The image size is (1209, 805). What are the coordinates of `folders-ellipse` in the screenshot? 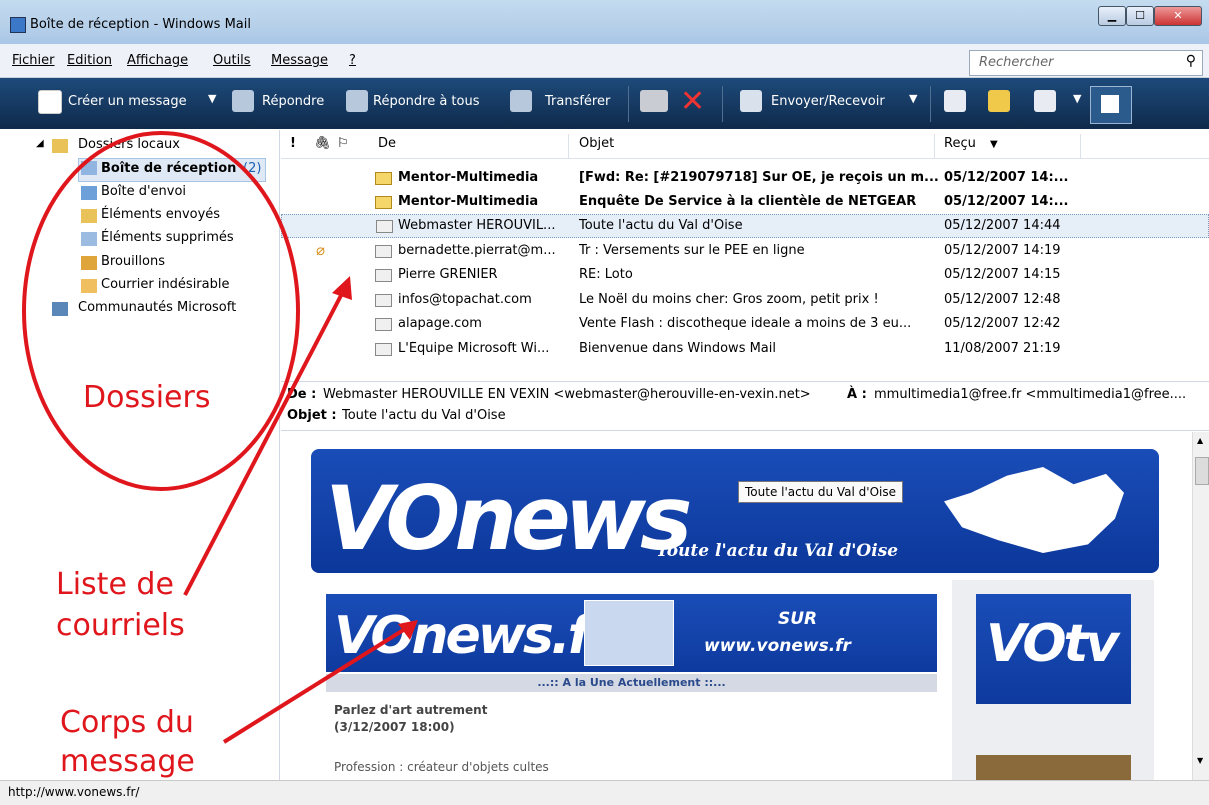 It's located at (161, 311).